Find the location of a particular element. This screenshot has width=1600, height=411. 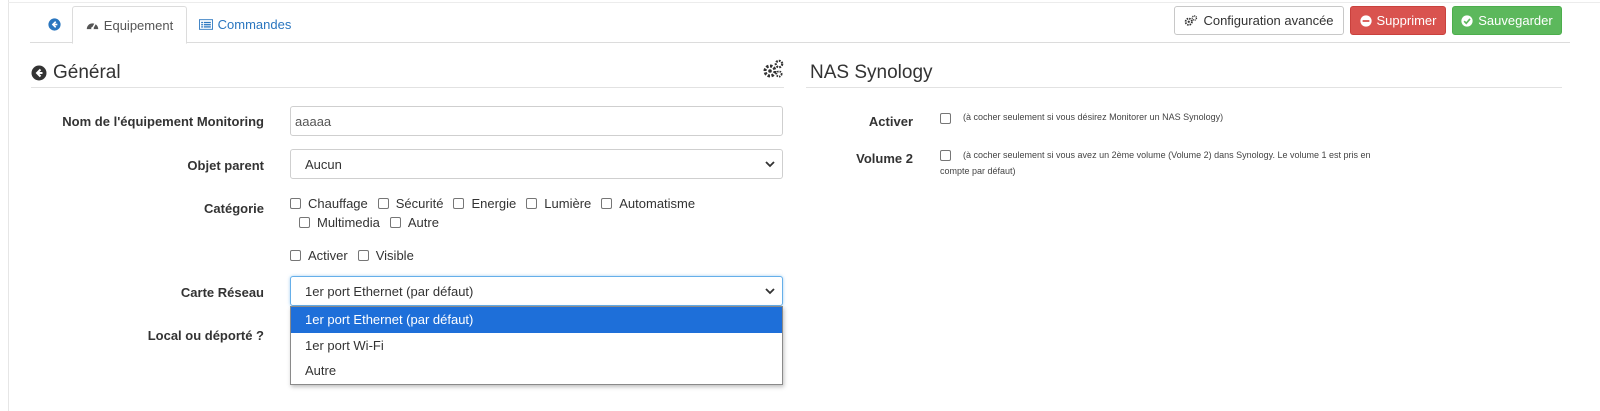

save-button: Sauvegarder is located at coordinates (1507, 20).